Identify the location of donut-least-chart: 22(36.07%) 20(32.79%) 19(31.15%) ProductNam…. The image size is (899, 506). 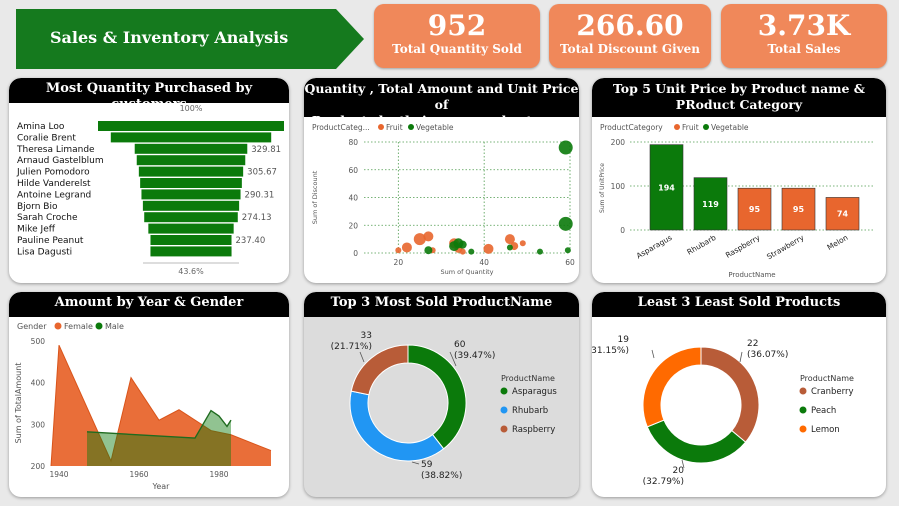
(723, 411).